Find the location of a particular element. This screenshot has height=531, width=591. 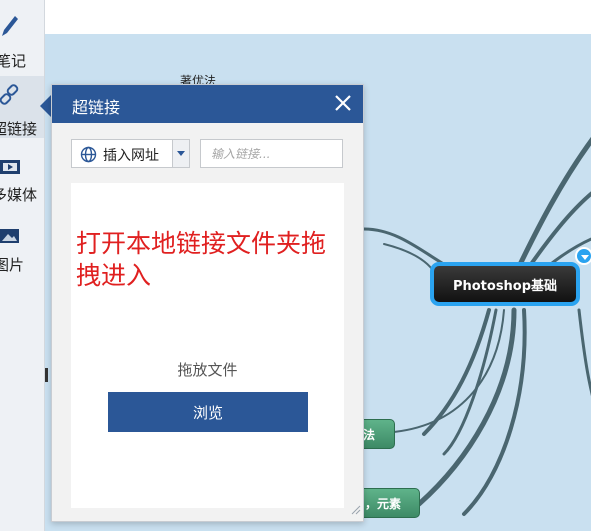

collapse-toggle-icon is located at coordinates (583, 256).